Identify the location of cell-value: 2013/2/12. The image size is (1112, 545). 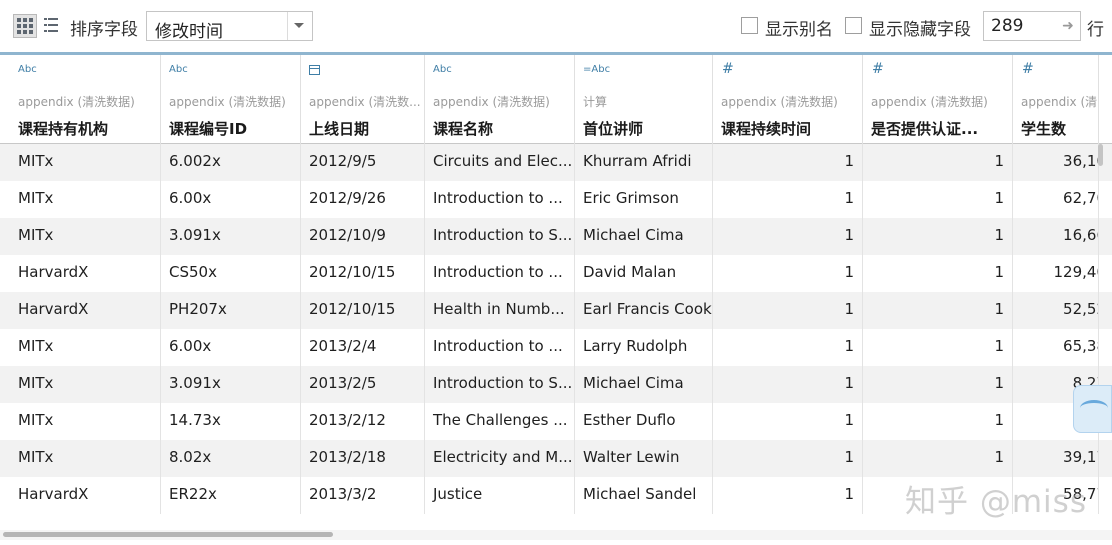
(347, 420).